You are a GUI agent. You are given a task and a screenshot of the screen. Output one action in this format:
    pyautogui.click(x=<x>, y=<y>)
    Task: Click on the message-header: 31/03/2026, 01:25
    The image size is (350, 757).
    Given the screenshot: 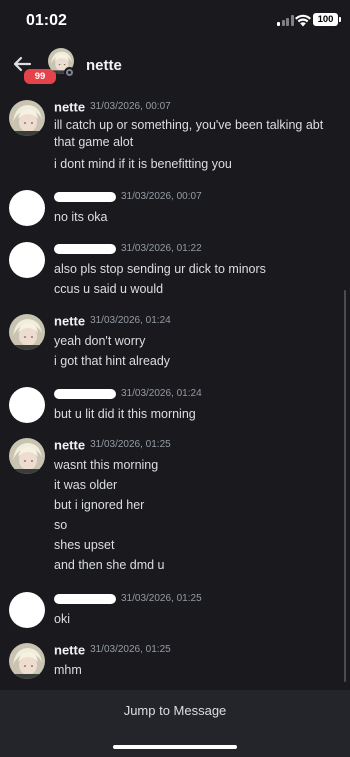 What is the action you would take?
    pyautogui.click(x=128, y=599)
    